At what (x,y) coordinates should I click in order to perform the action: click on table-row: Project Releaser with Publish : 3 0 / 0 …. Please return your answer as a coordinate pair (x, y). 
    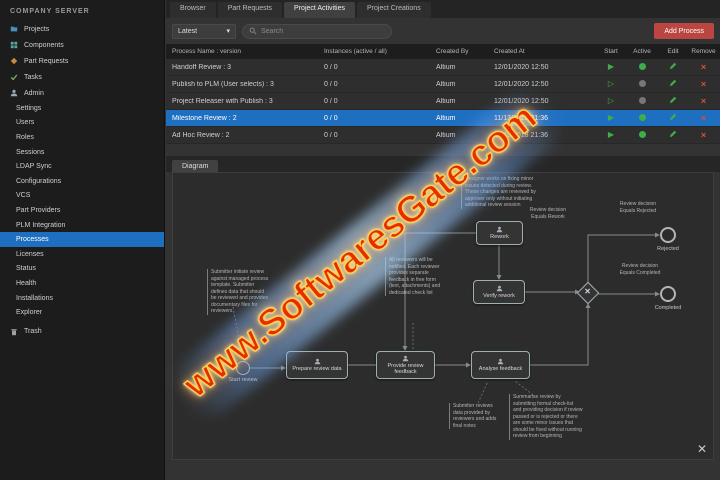
    Looking at the image, I should click on (443, 101).